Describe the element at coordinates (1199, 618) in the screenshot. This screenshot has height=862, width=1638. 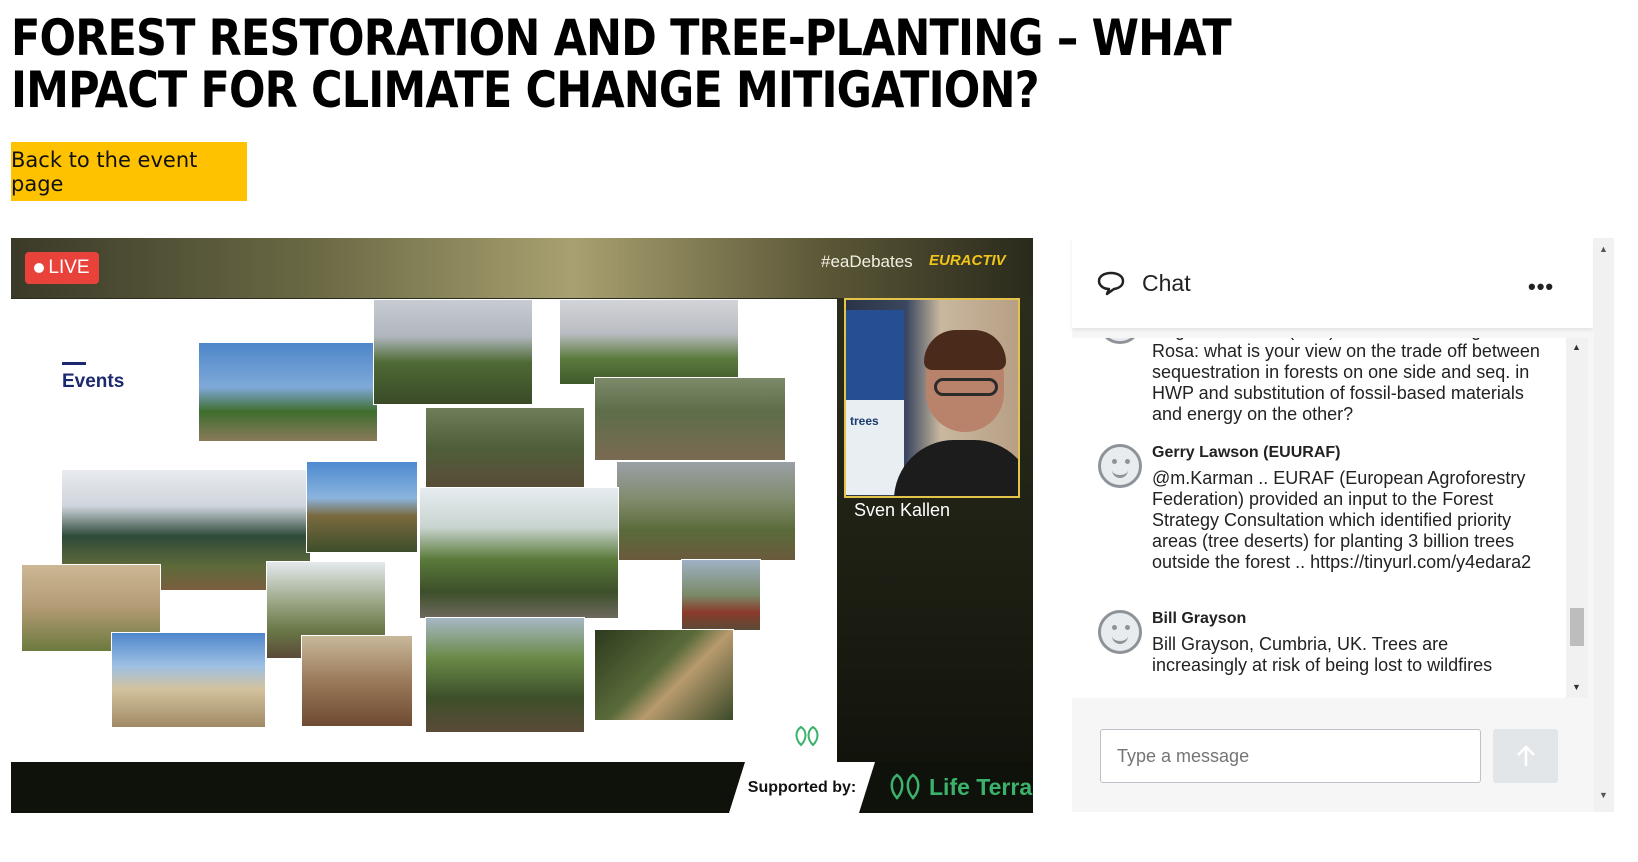
I see `message-author: Bill Grayson` at that location.